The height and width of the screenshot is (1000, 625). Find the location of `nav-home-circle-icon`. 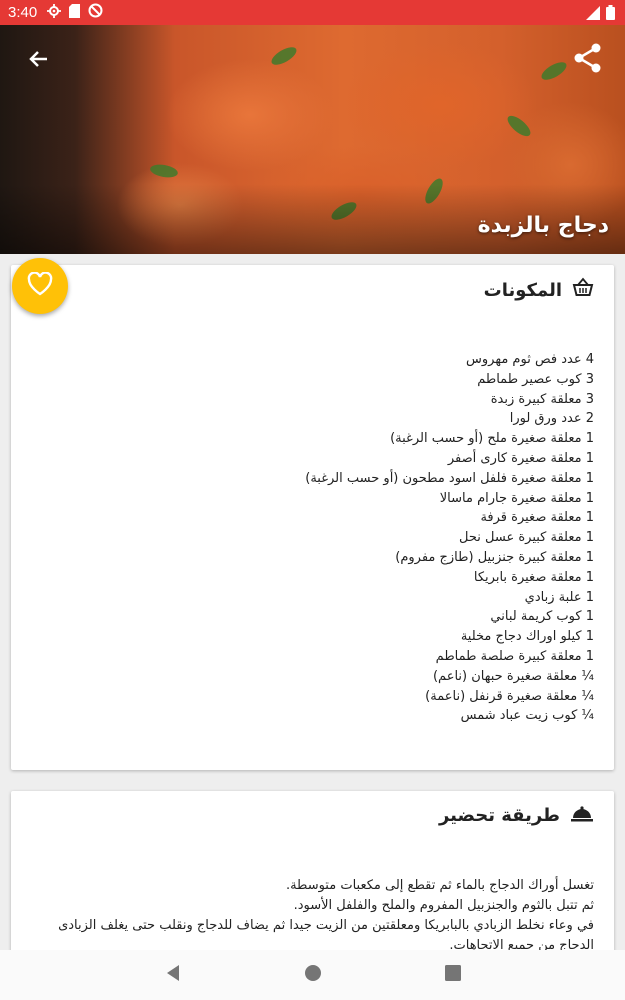

nav-home-circle-icon is located at coordinates (313, 975).